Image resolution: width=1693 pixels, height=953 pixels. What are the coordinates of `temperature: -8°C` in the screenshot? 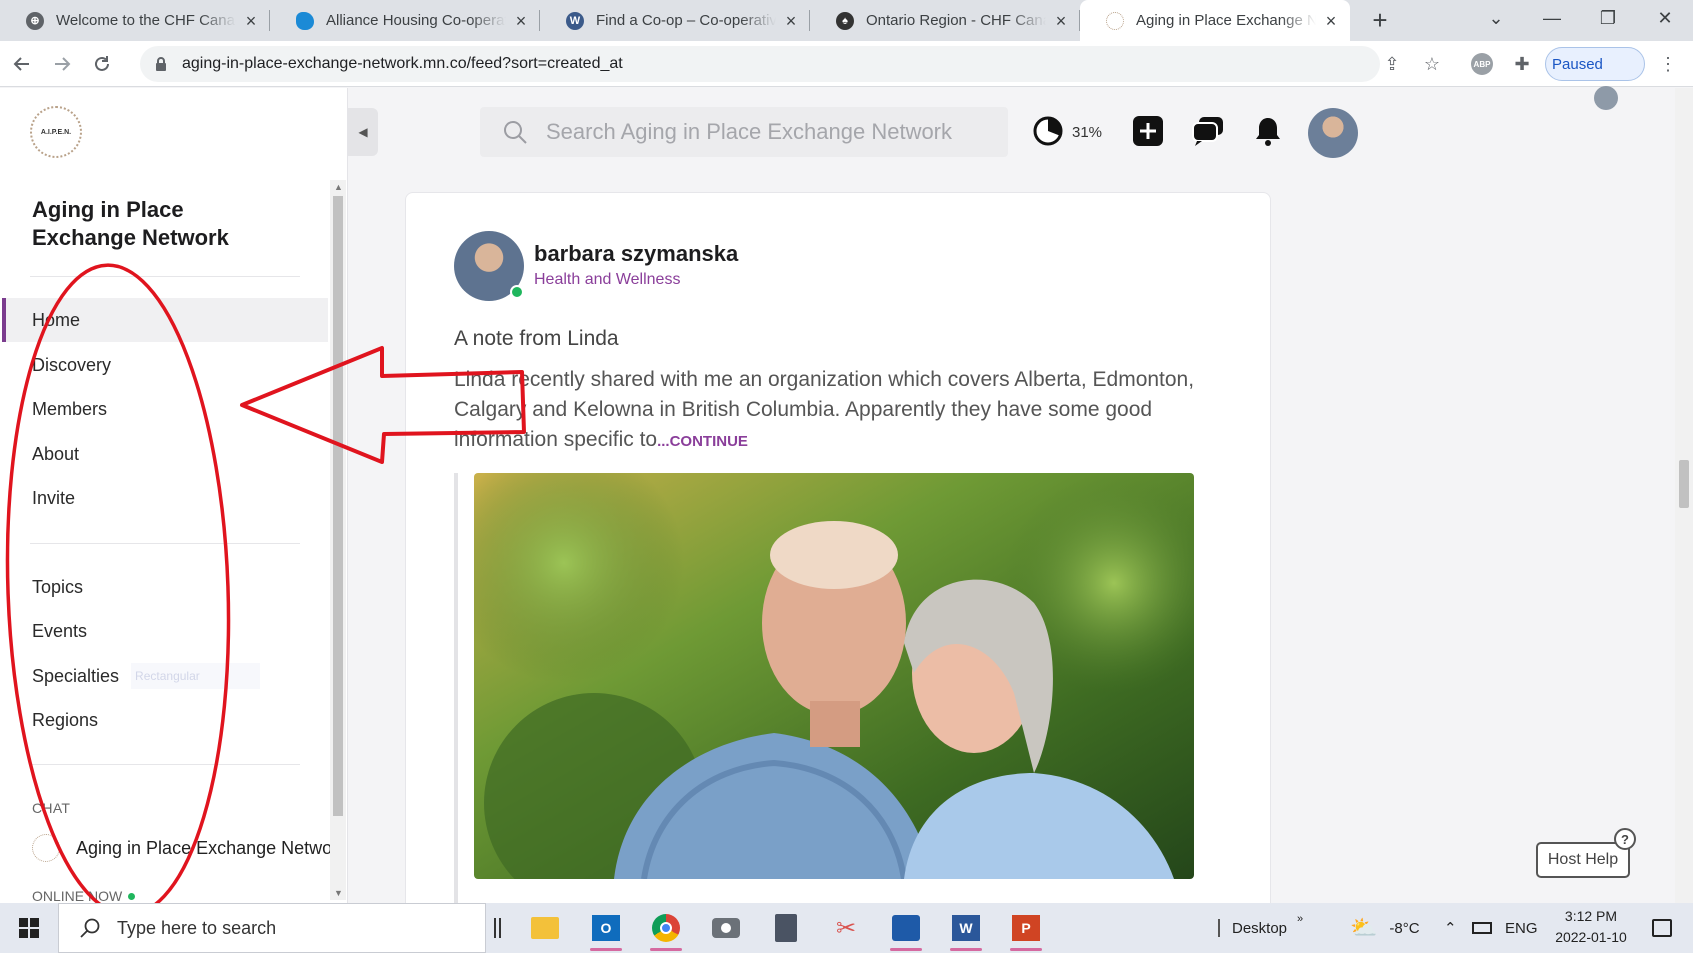 It's located at (1404, 928).